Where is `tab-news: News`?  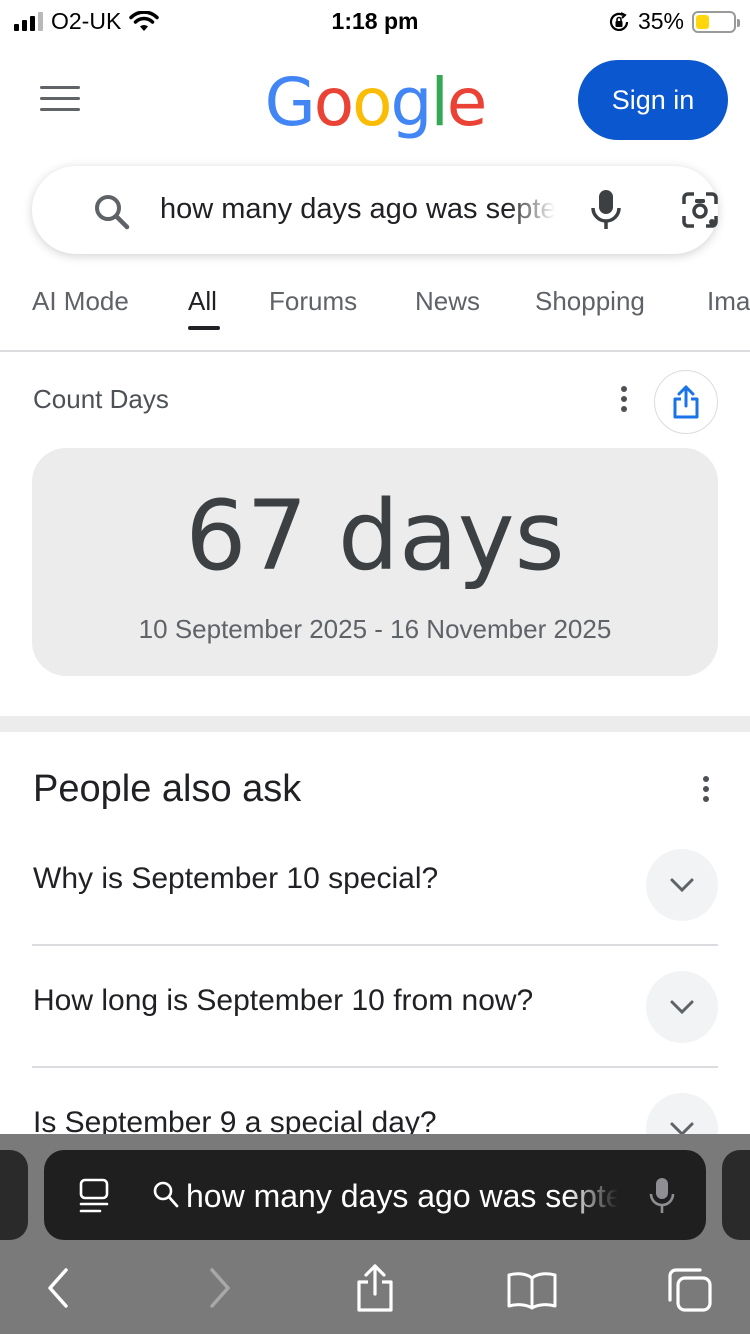
tab-news: News is located at coordinates (447, 301).